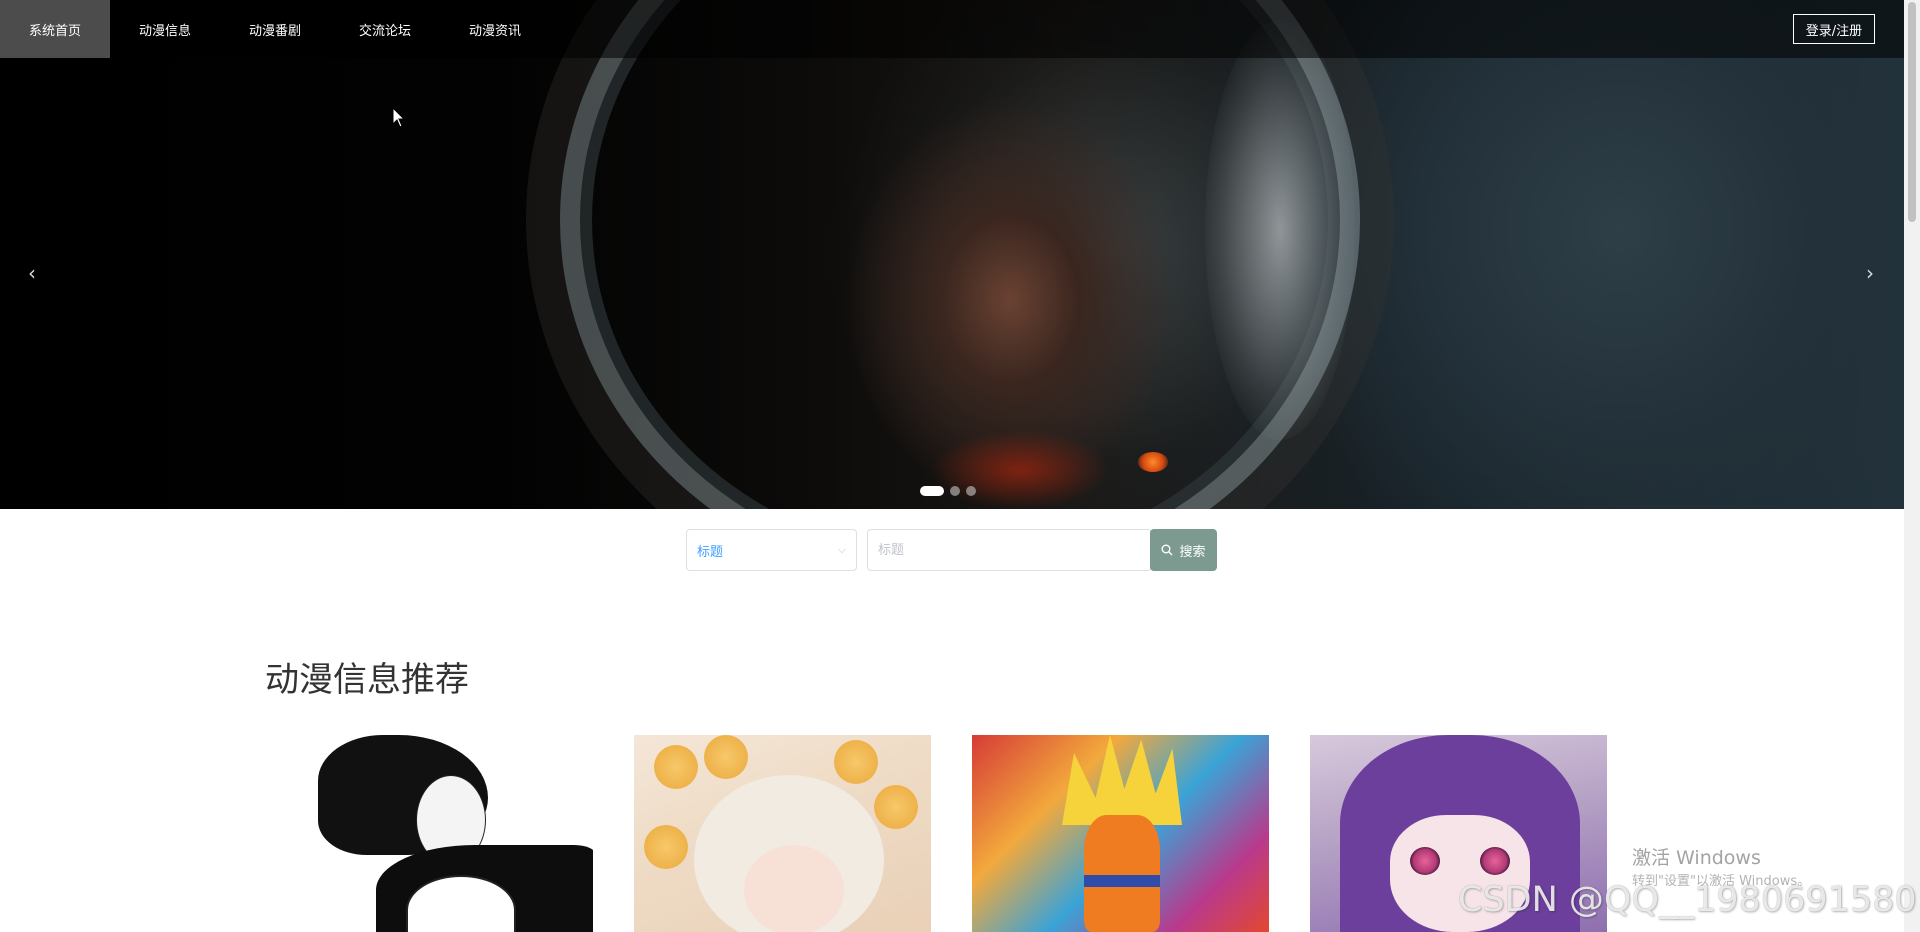  What do you see at coordinates (1687, 900) in the screenshot?
I see `csdn-watermark: CSDN @QQ__1980691580` at bounding box center [1687, 900].